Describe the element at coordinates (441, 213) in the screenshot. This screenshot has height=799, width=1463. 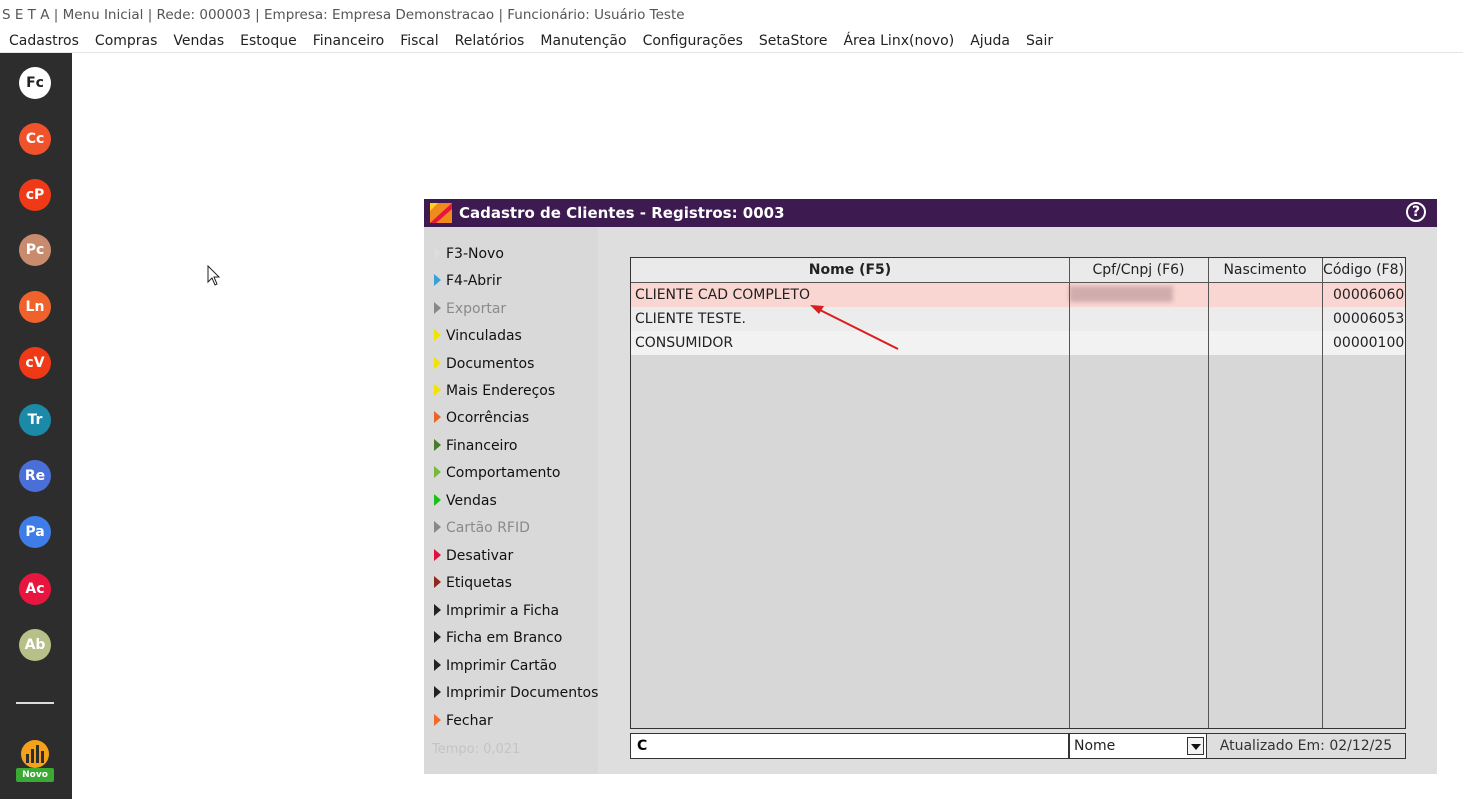
I see `seta-logo-icon` at that location.